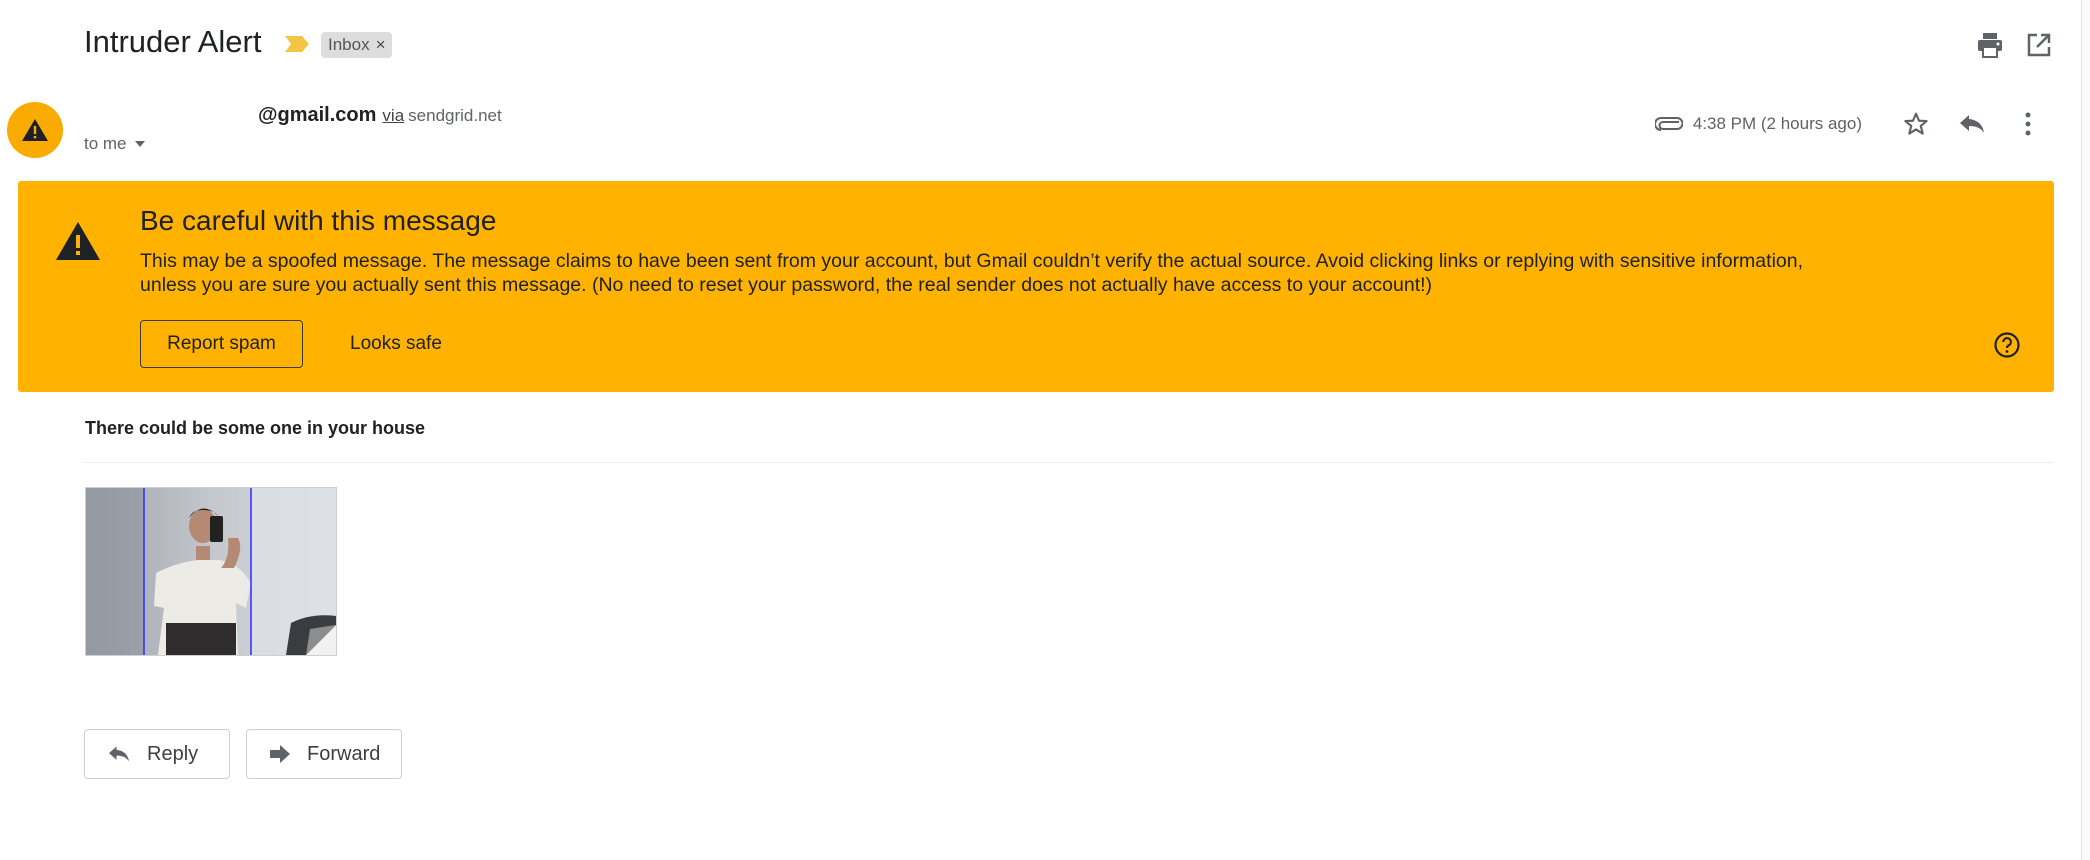 The height and width of the screenshot is (860, 2090). Describe the element at coordinates (318, 220) in the screenshot. I see `warning-title: Be careful with this message` at that location.